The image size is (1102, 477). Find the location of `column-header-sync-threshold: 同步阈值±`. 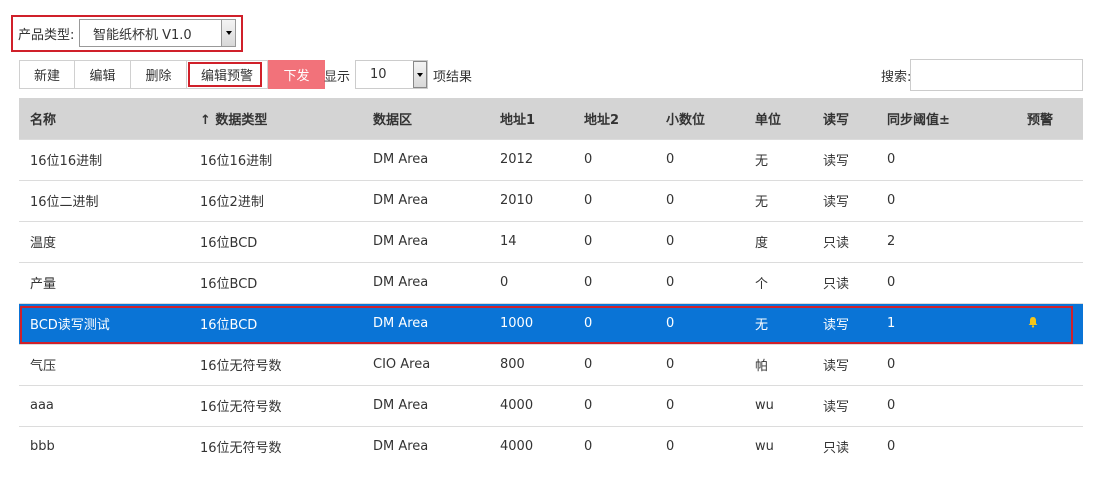

column-header-sync-threshold: 同步阈值± is located at coordinates (946, 118).